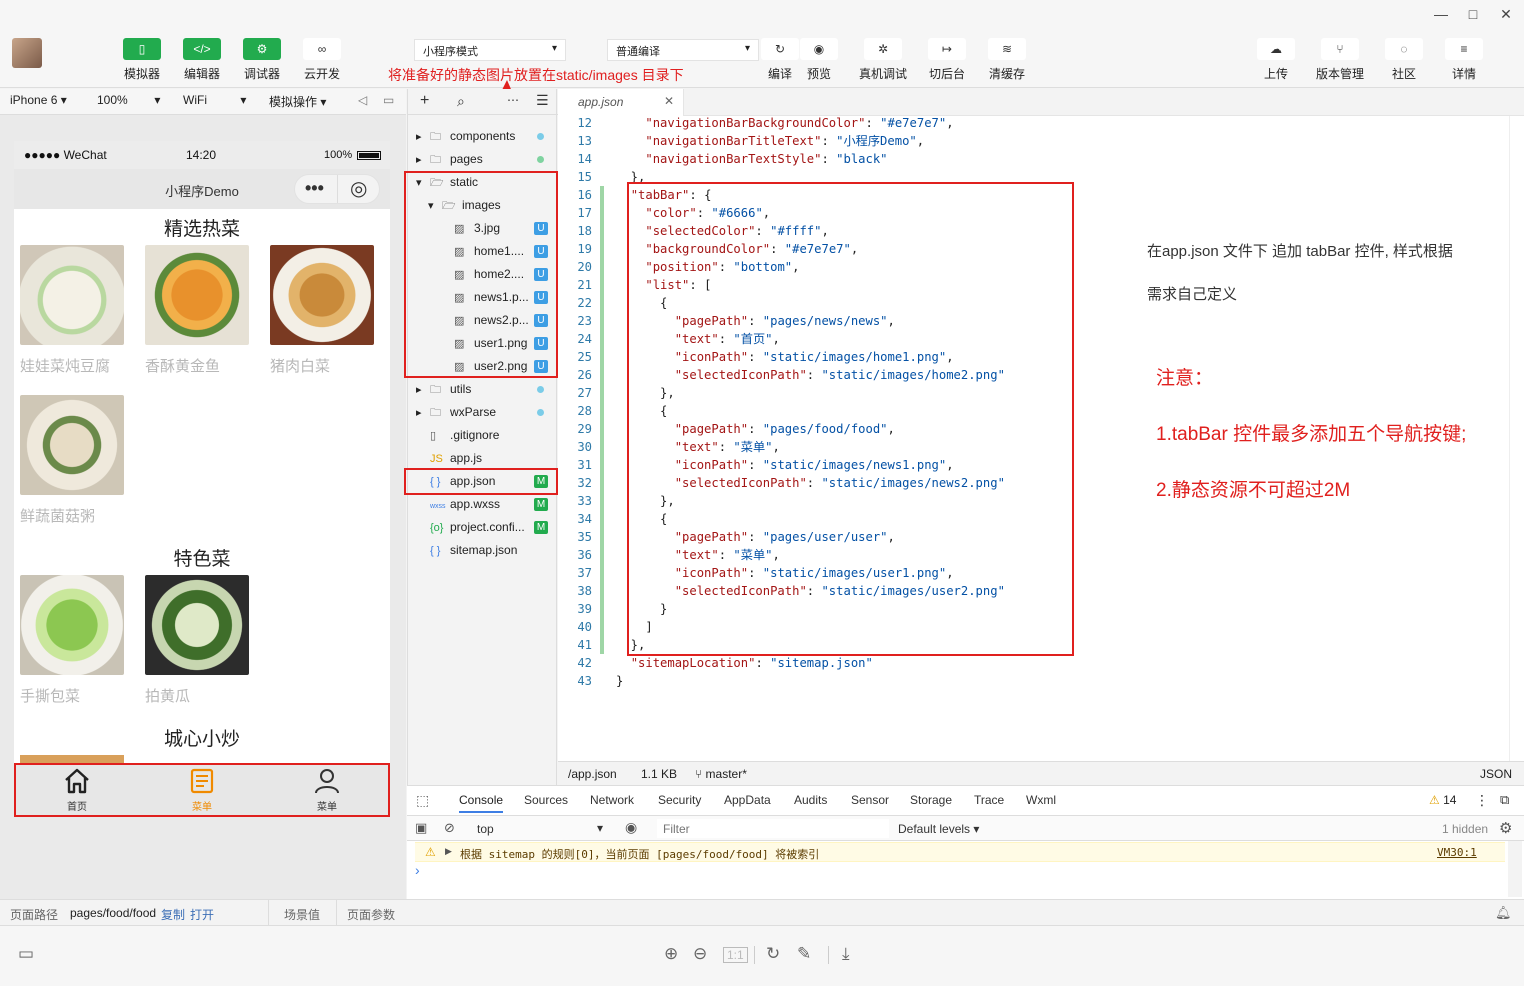 The width and height of the screenshot is (1524, 986). What do you see at coordinates (1033, 159) in the screenshot?
I see `code-line: 14 "navigationBarTextStyle": "black"` at bounding box center [1033, 159].